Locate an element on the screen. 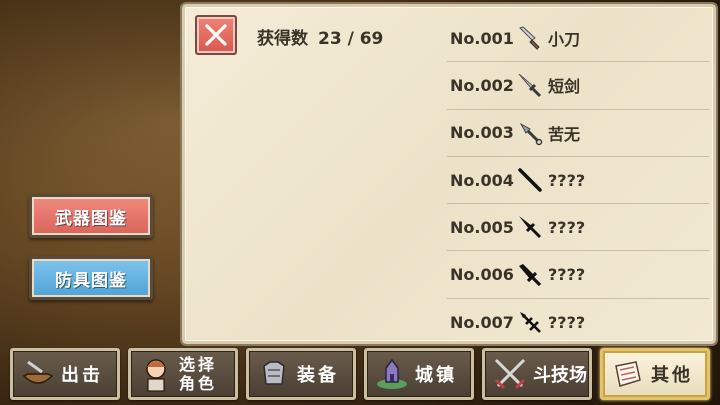 The height and width of the screenshot is (405, 720). item-number: No.002 is located at coordinates (482, 85).